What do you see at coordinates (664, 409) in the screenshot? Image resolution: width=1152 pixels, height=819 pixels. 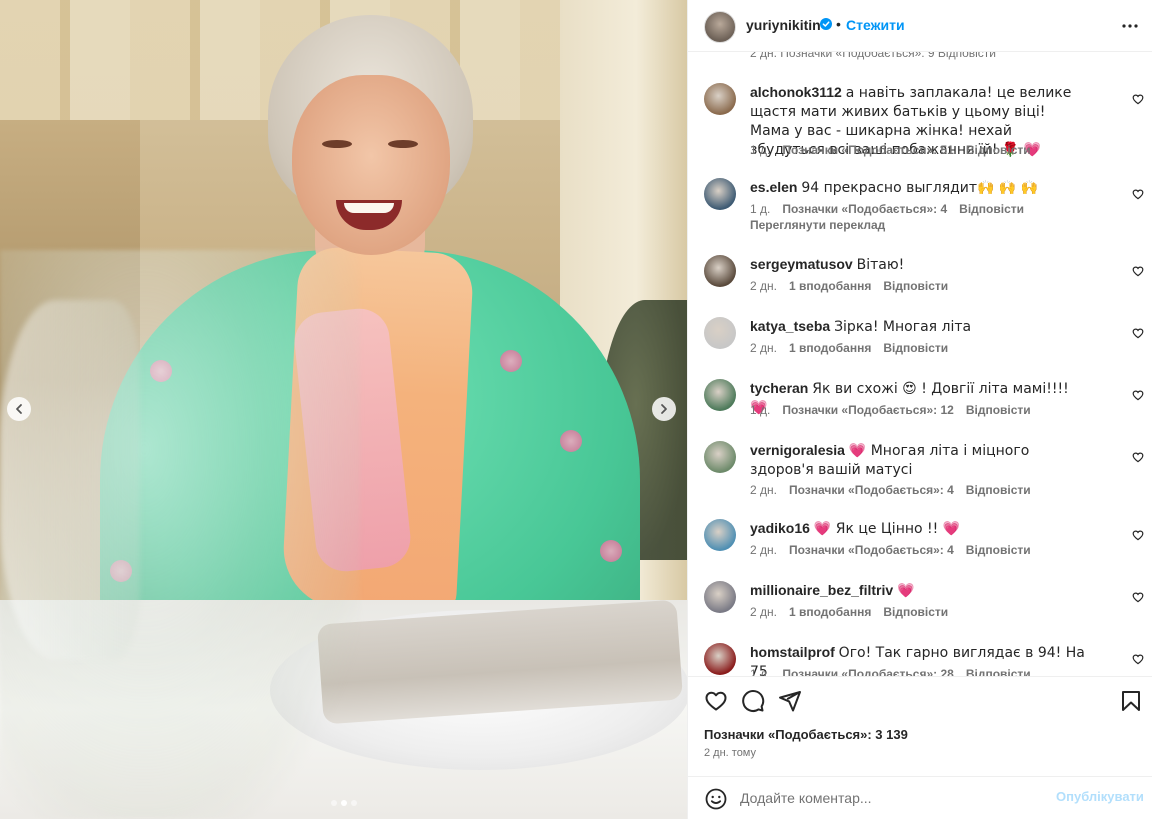 I see `carousel-next-button` at bounding box center [664, 409].